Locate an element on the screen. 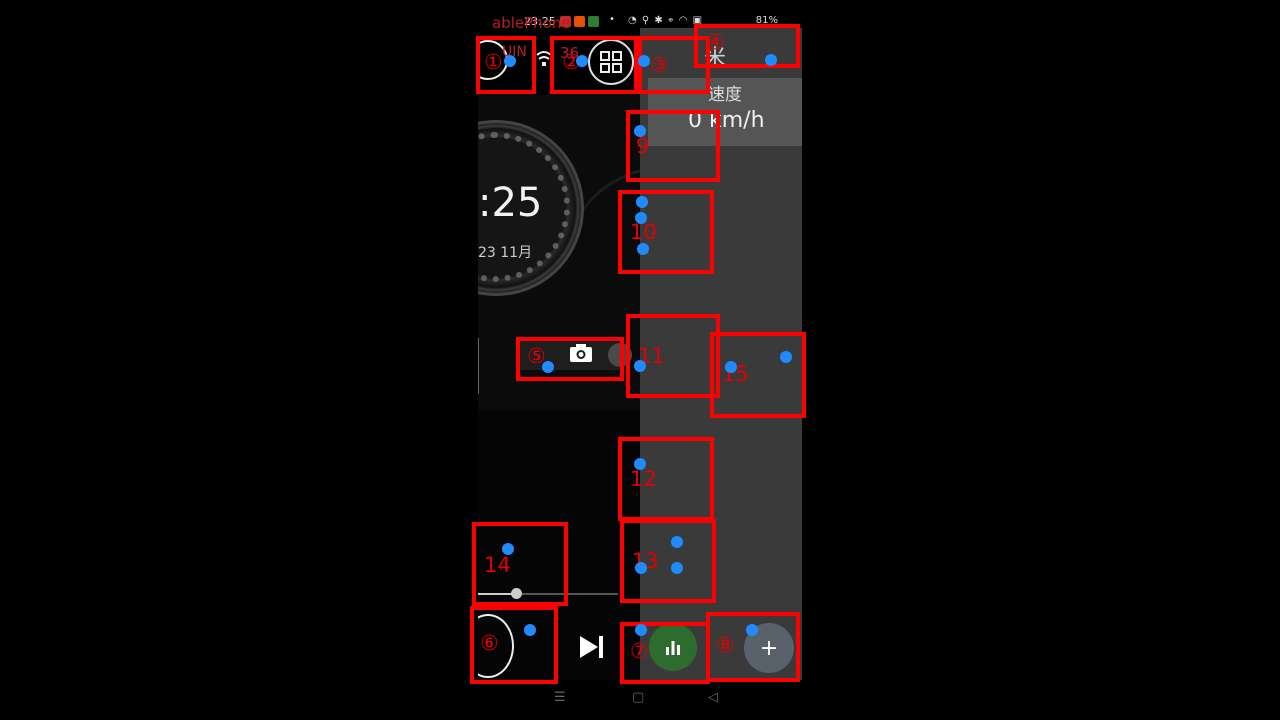 Image resolution: width=1280 pixels, height=720 pixels. annotation-label: ④ is located at coordinates (715, 42).